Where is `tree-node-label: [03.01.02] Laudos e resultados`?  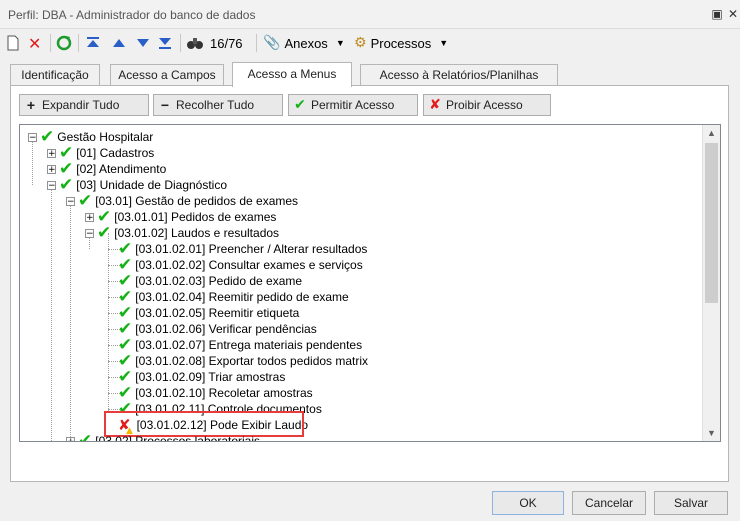
tree-node-label: [03.01.02] Laudos e resultados is located at coordinates (197, 233).